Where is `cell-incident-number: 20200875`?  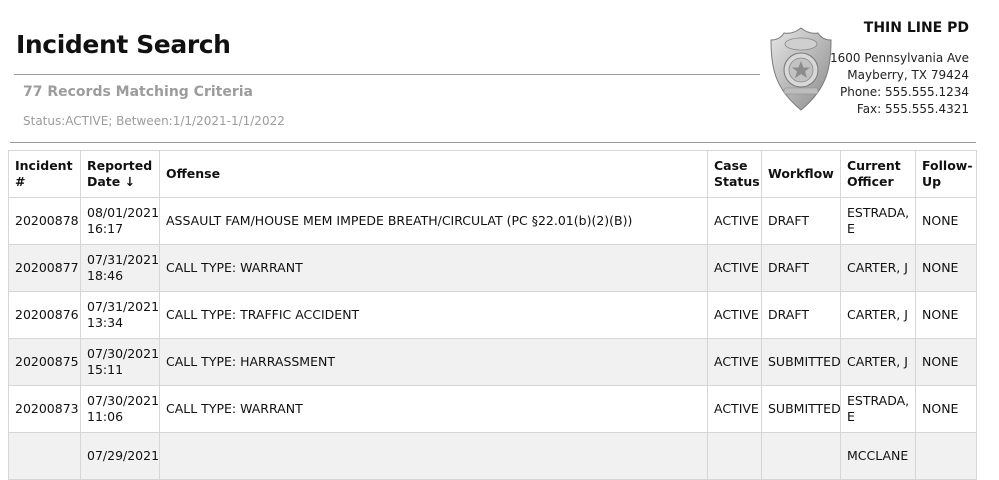
cell-incident-number: 20200875 is located at coordinates (44, 362).